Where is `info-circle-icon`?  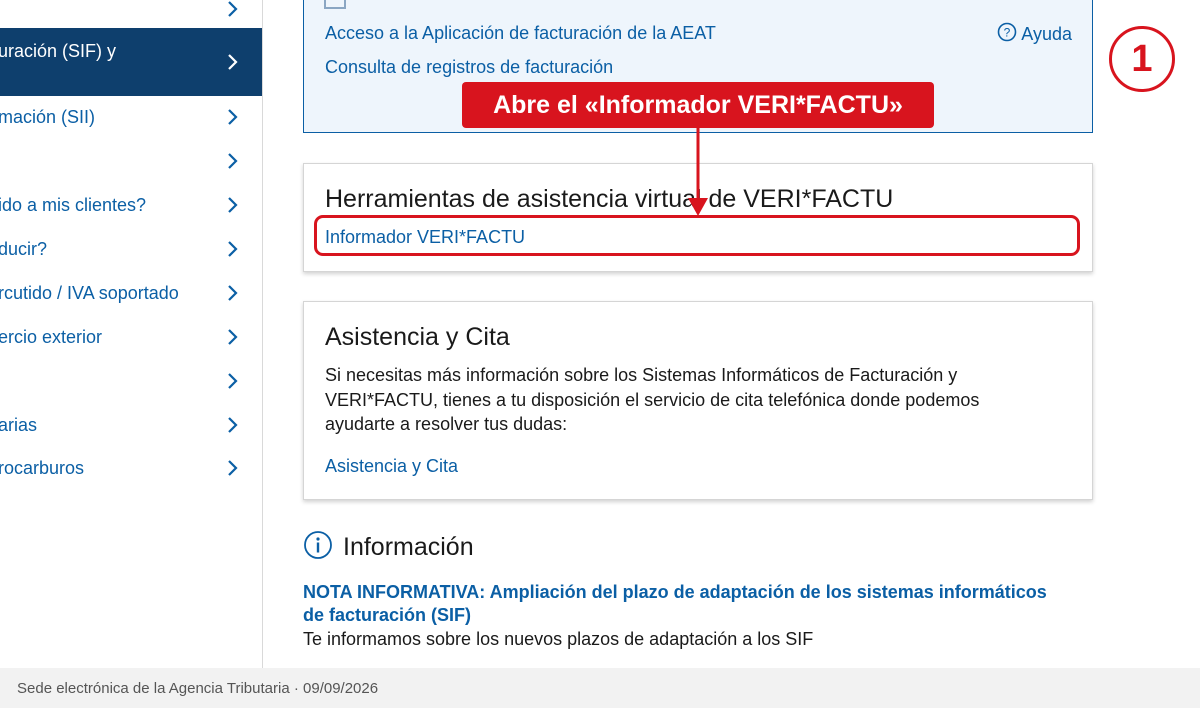
info-circle-icon is located at coordinates (318, 547).